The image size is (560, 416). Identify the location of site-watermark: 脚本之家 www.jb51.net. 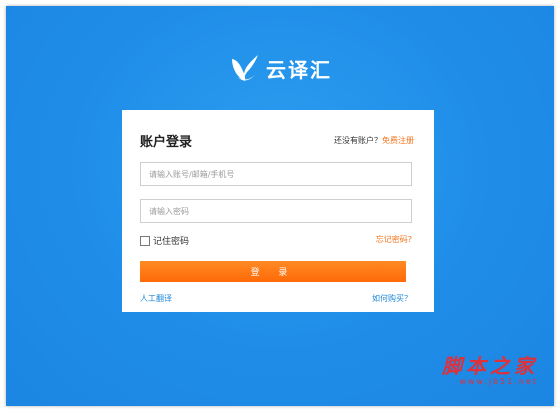
(490, 368).